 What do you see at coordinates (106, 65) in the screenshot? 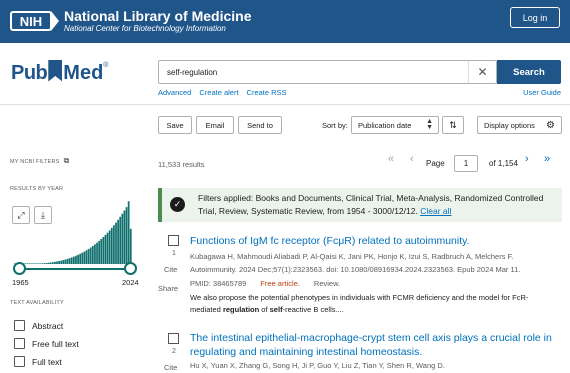
I see `registered-mark: ®` at bounding box center [106, 65].